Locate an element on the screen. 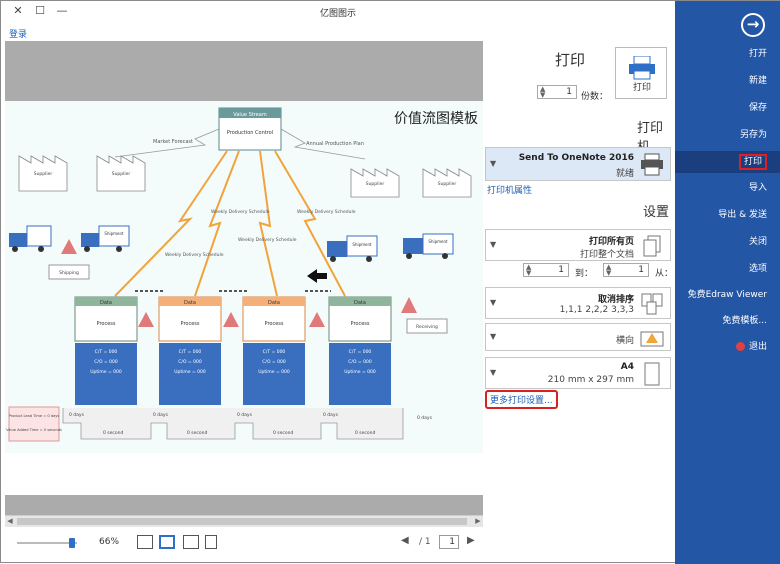 The image size is (780, 564). print-range-select: ▼ 打印所有页 打印整个文档 is located at coordinates (578, 245).